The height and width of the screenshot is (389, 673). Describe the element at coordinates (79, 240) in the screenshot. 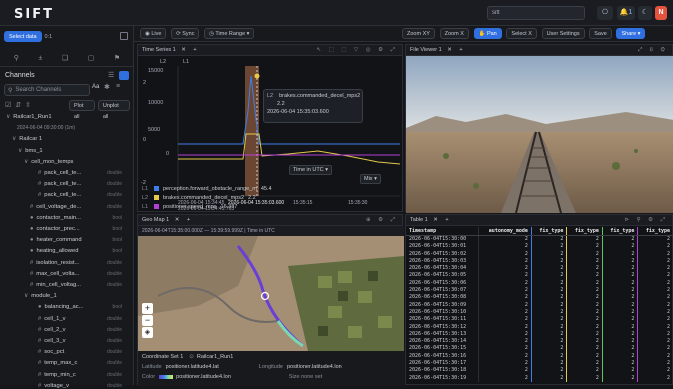

I see `channel-tree-item: ● heater_command bool` at that location.